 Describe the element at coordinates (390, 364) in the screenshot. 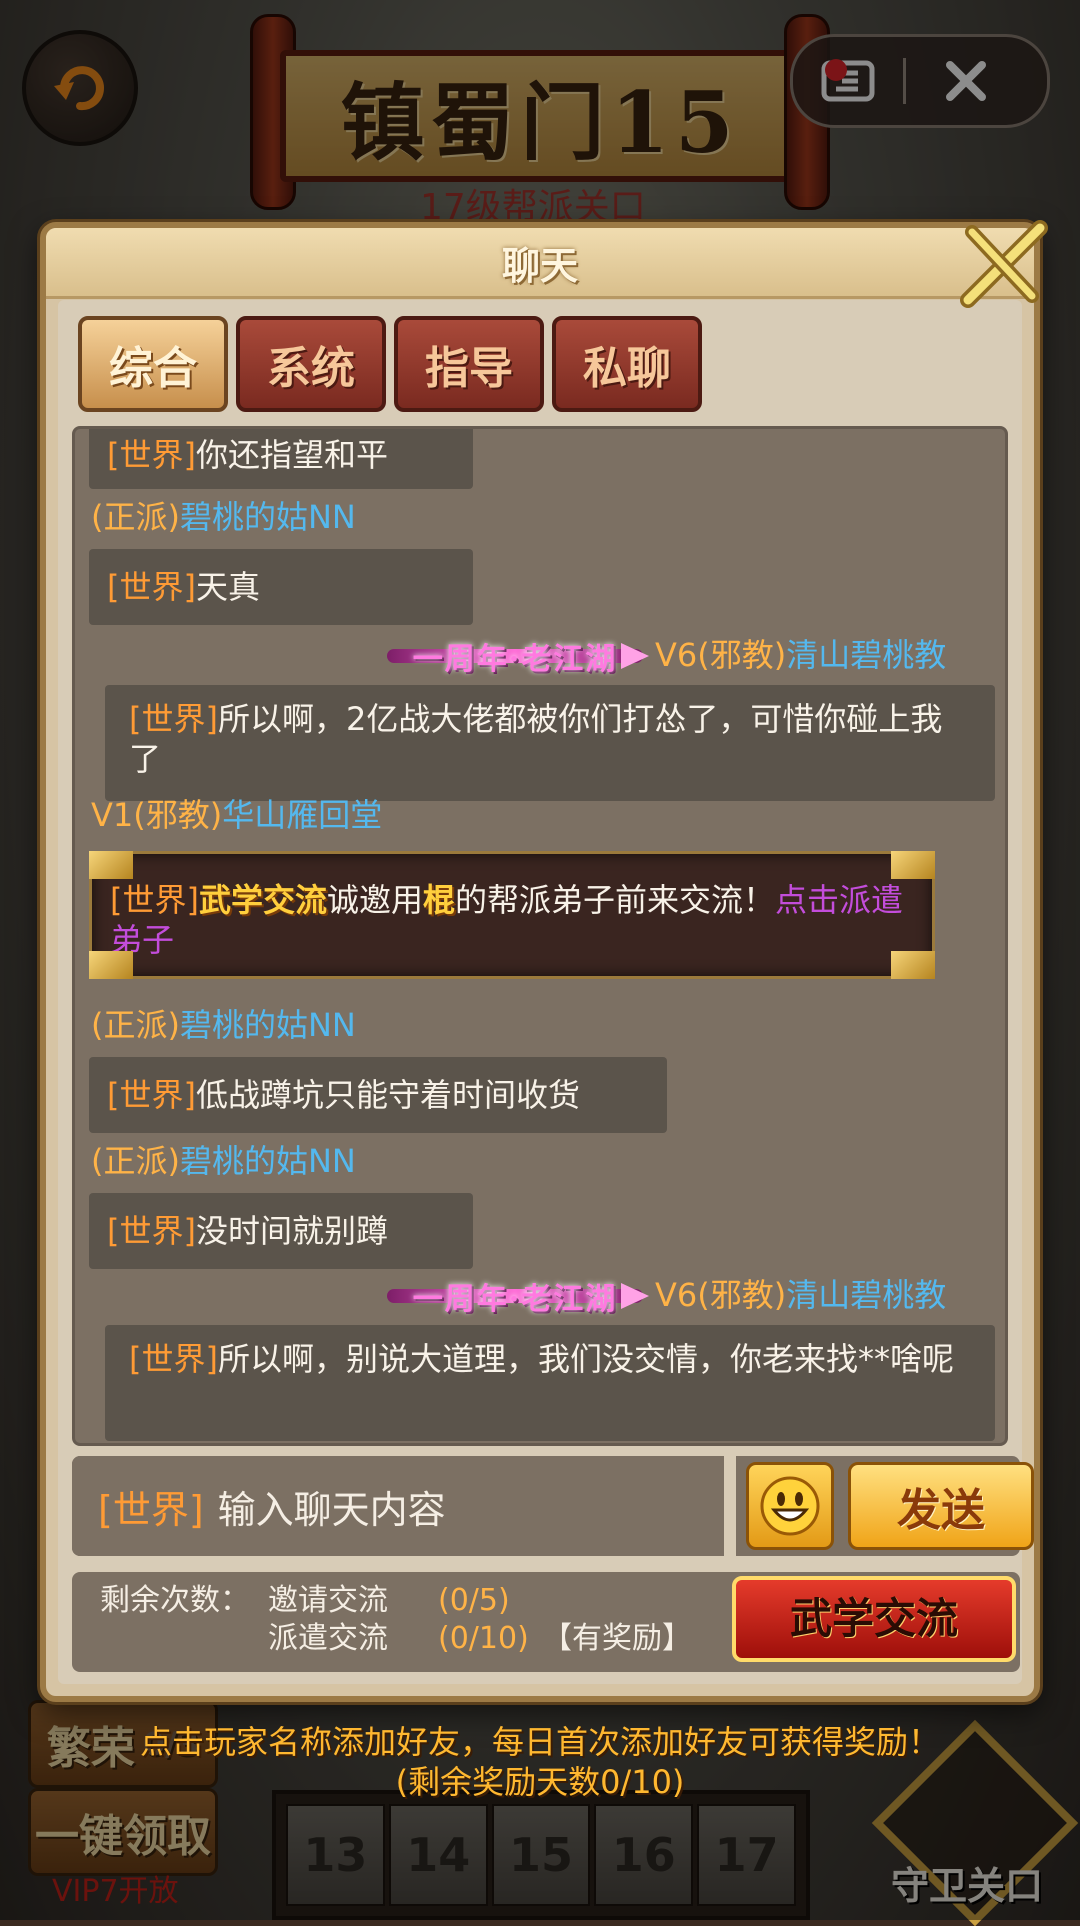

I see `chat-tabs: 综合 系统 指导 私聊` at that location.